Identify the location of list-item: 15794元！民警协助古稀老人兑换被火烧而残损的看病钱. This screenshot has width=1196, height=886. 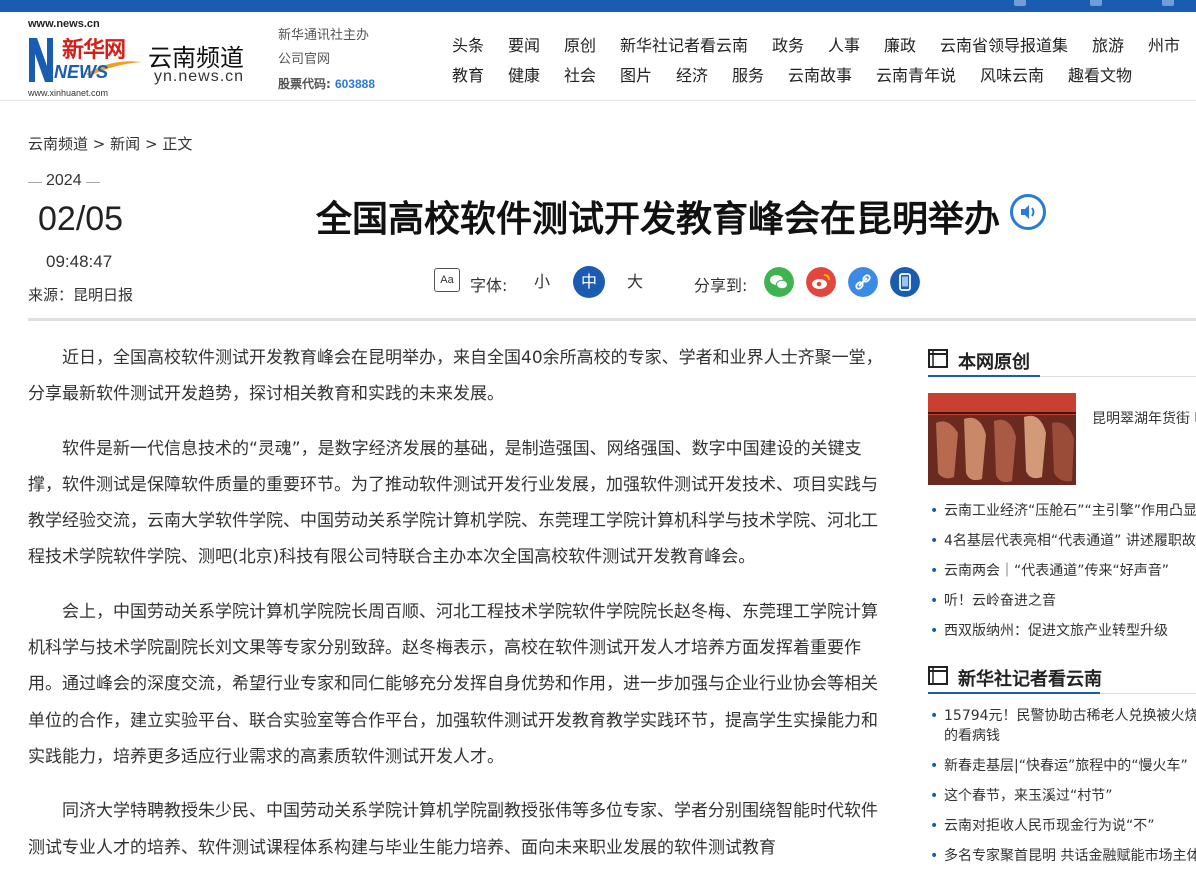
(1062, 726).